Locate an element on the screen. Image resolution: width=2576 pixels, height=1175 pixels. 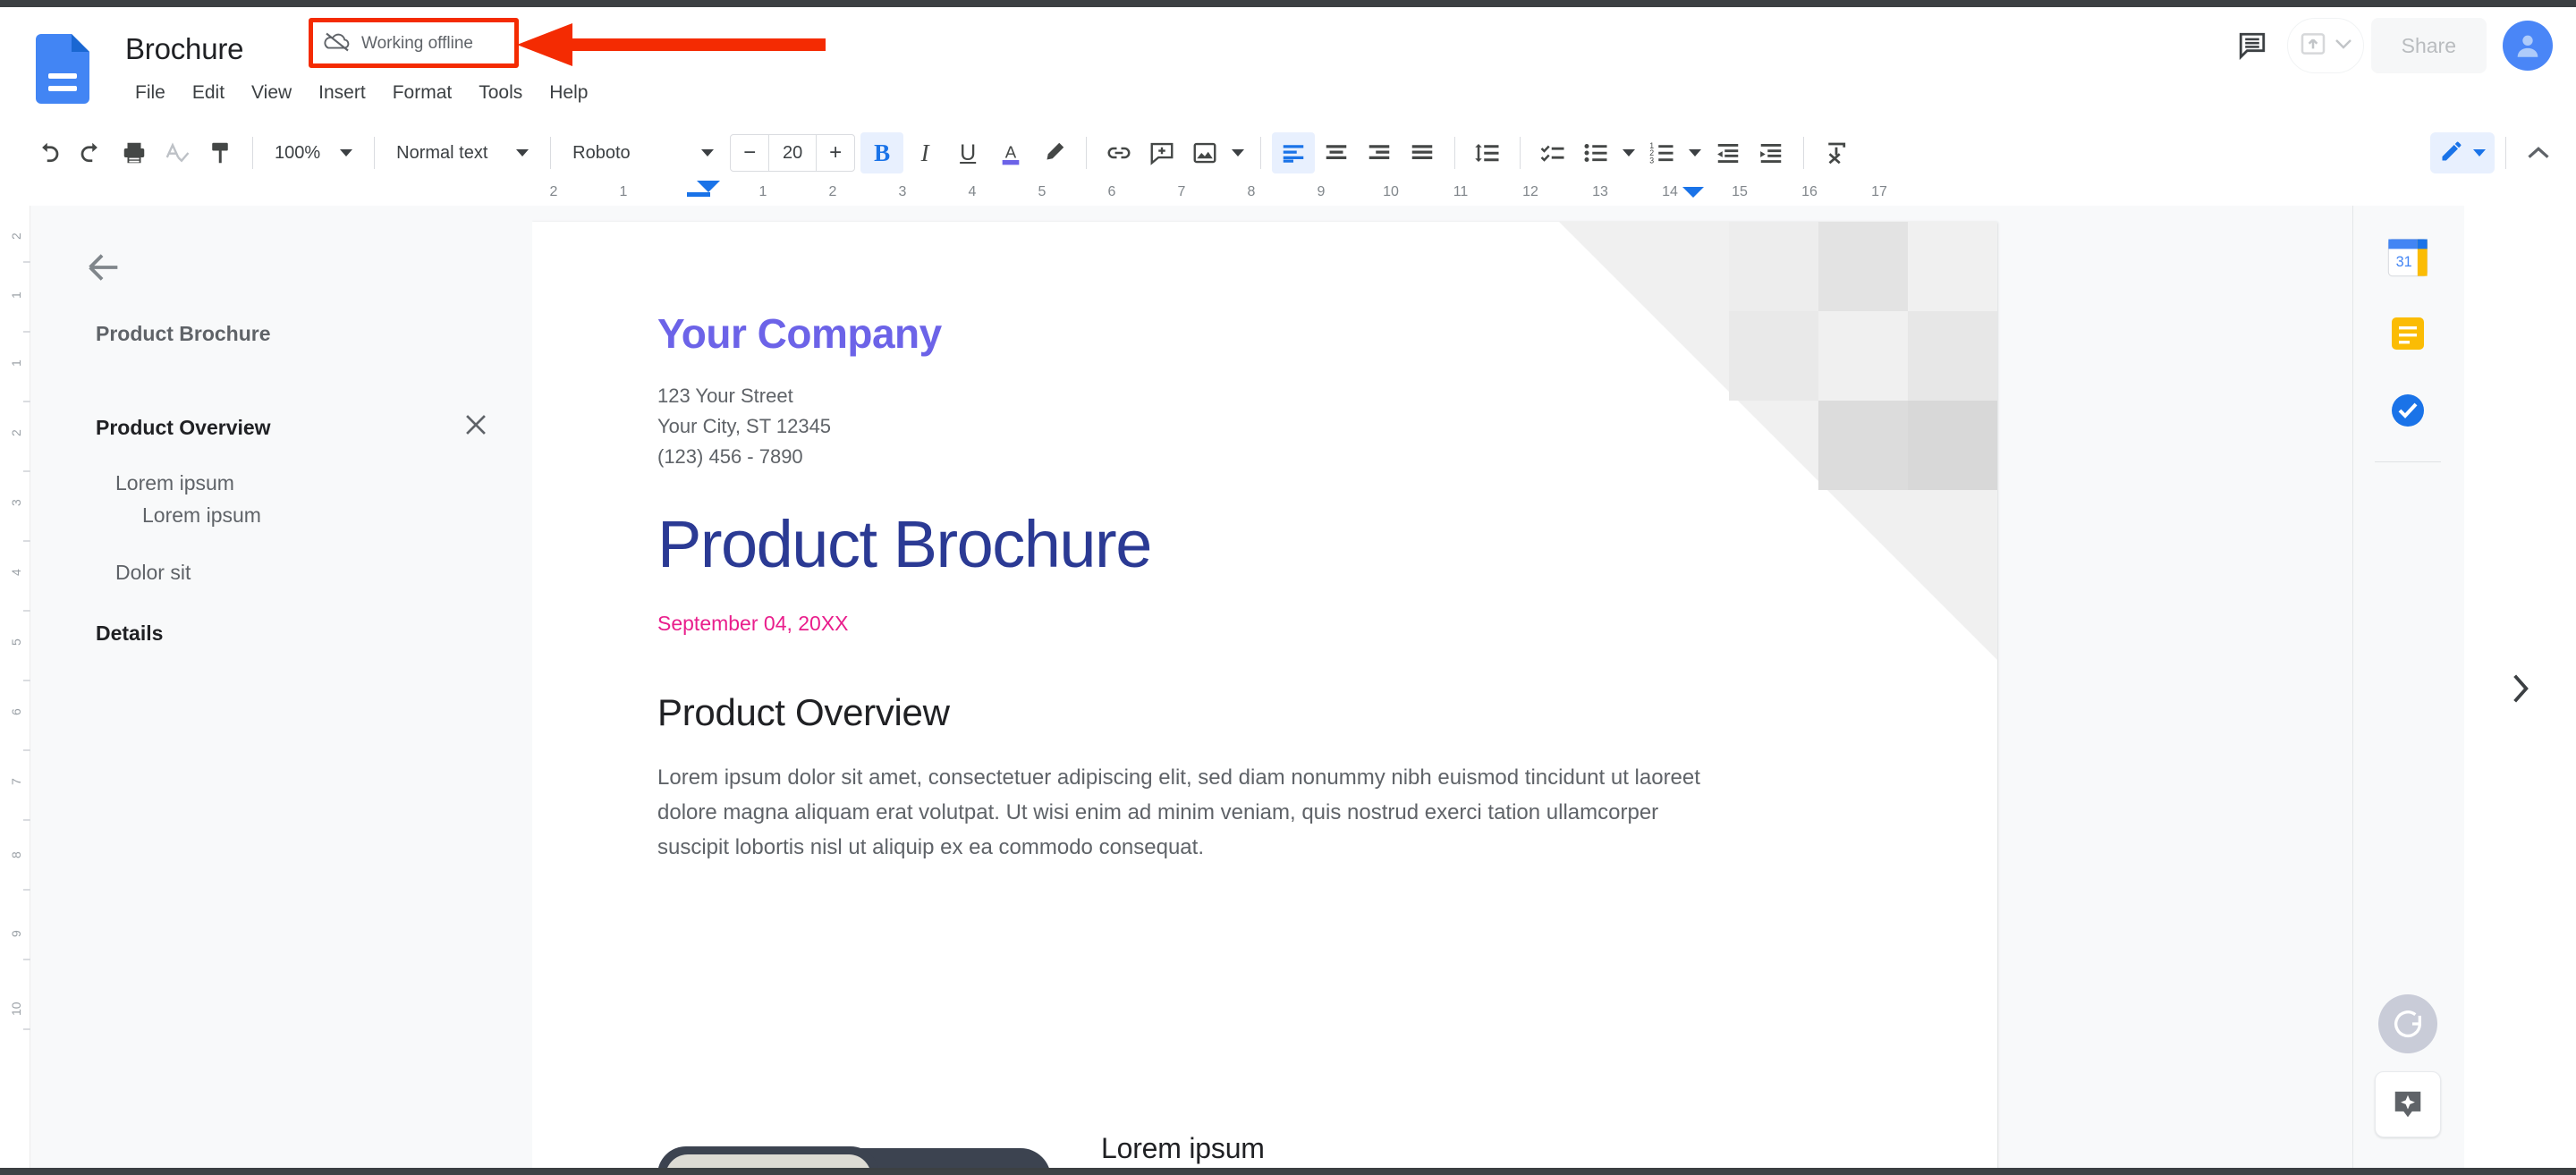
ruler-tick-label: 9 is located at coordinates (1321, 191).